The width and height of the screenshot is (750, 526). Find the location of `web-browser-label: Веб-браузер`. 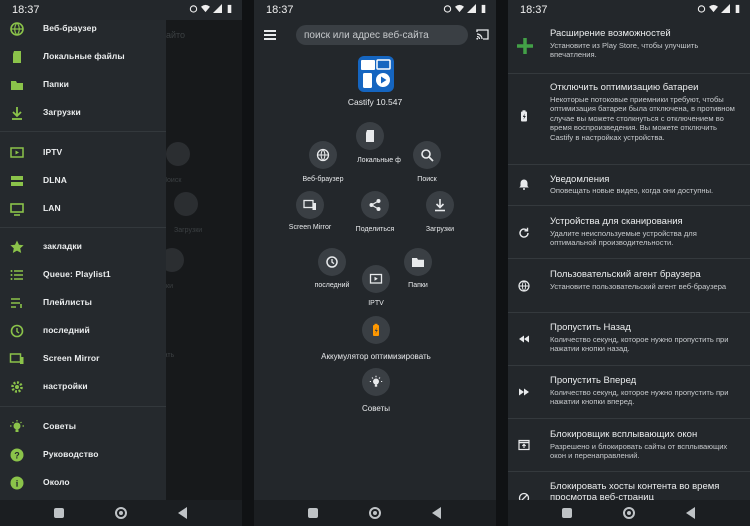

web-browser-label: Веб-браузер is located at coordinates (323, 179).